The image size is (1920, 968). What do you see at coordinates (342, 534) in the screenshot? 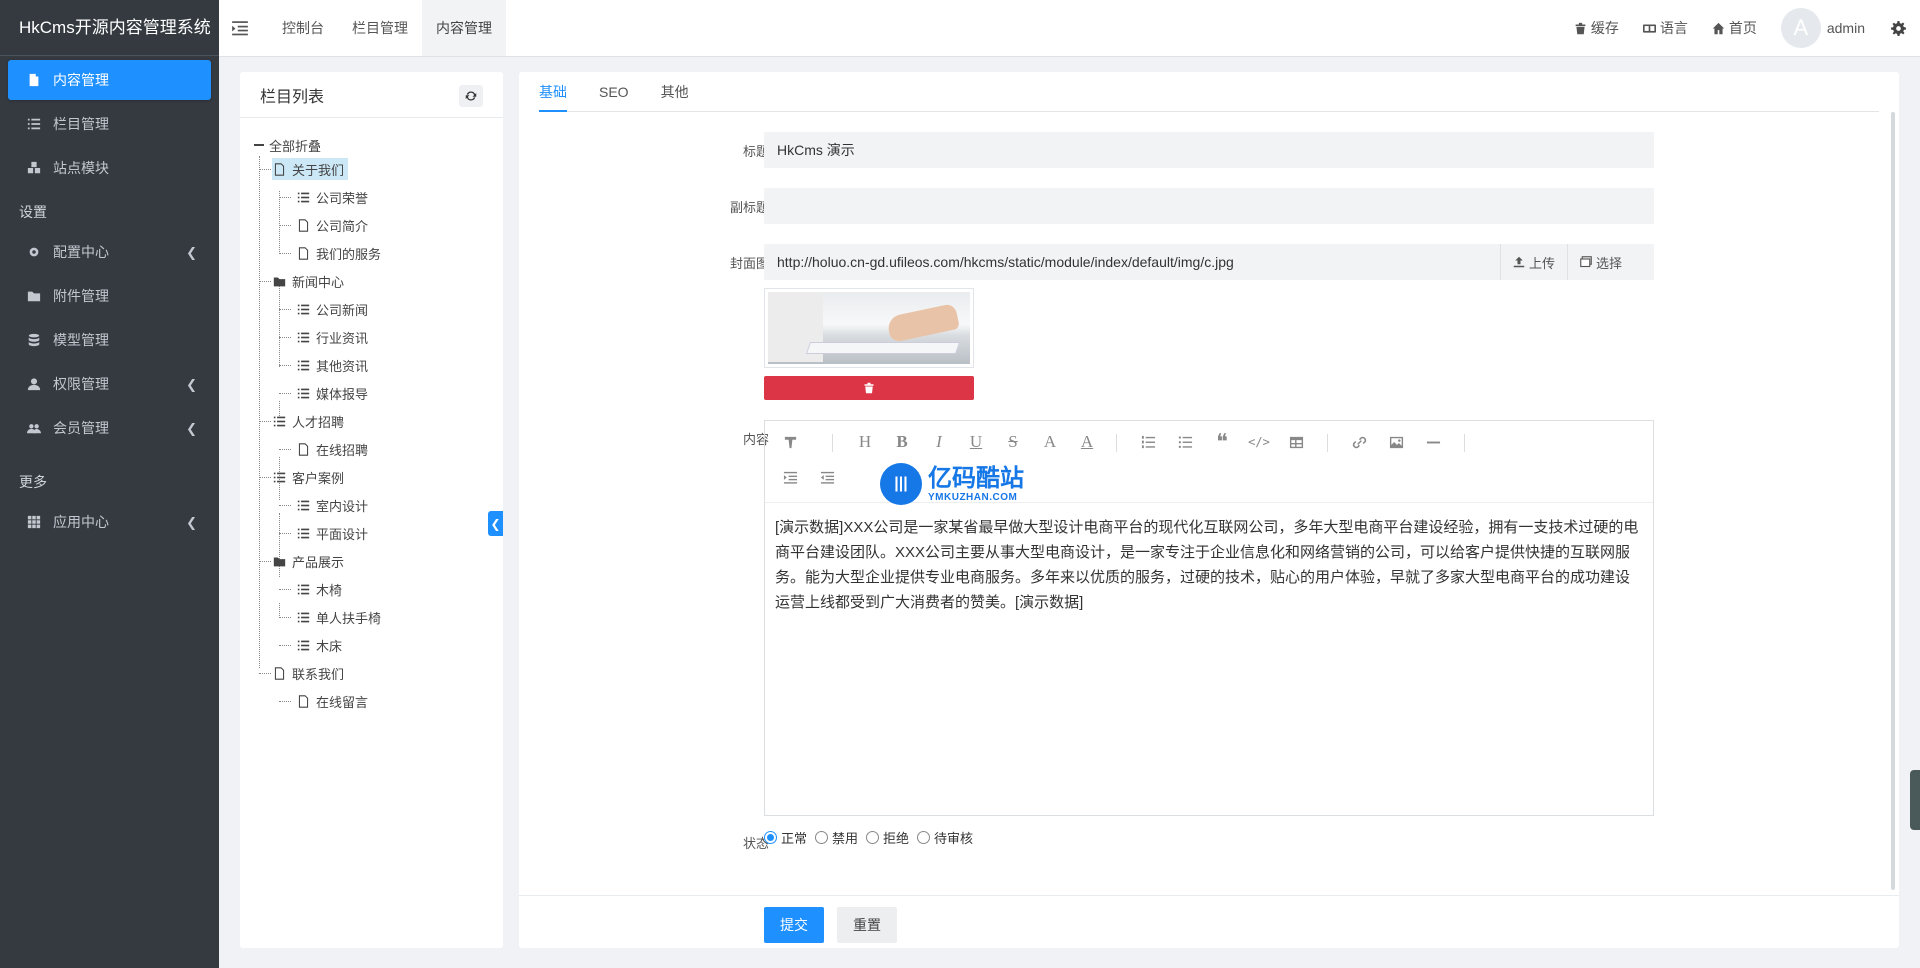
I see `tree-node-label: 平面设计` at bounding box center [342, 534].